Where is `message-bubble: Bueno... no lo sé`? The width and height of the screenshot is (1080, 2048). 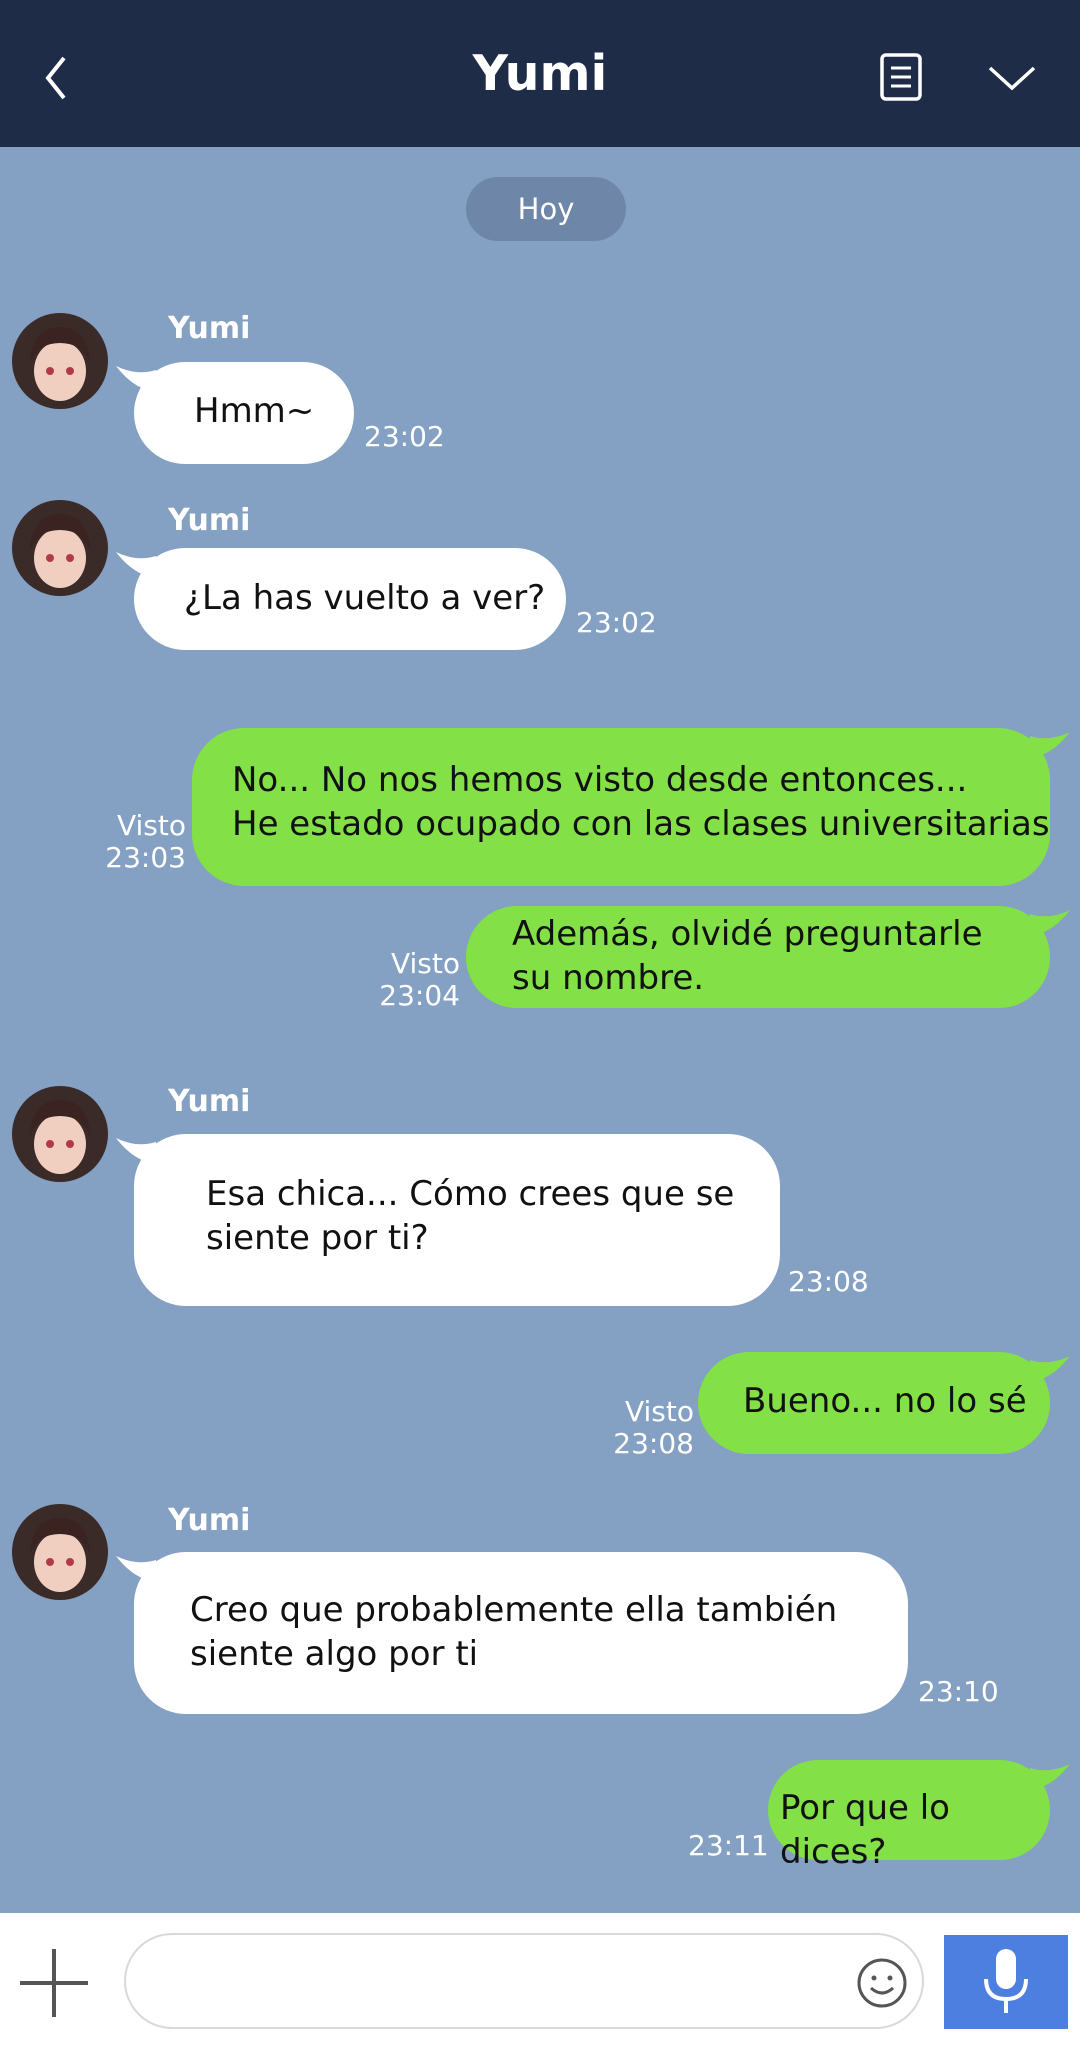 message-bubble: Bueno... no lo sé is located at coordinates (874, 1403).